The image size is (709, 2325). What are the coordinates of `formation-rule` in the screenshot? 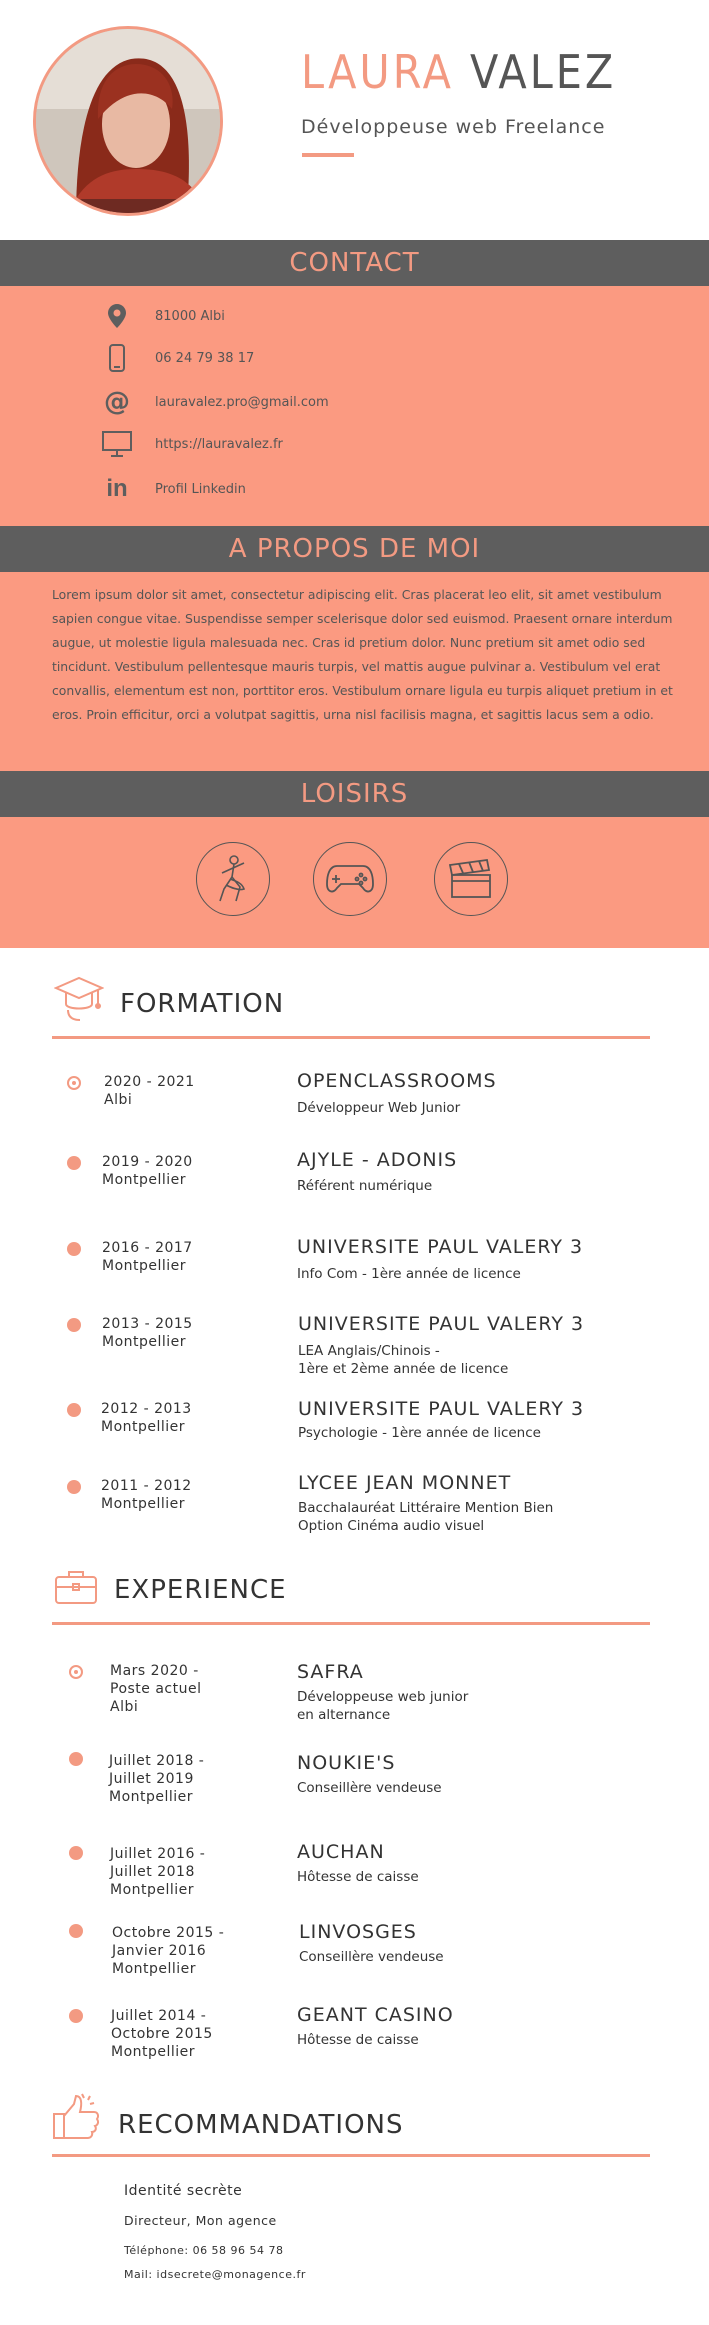 It's located at (351, 1037).